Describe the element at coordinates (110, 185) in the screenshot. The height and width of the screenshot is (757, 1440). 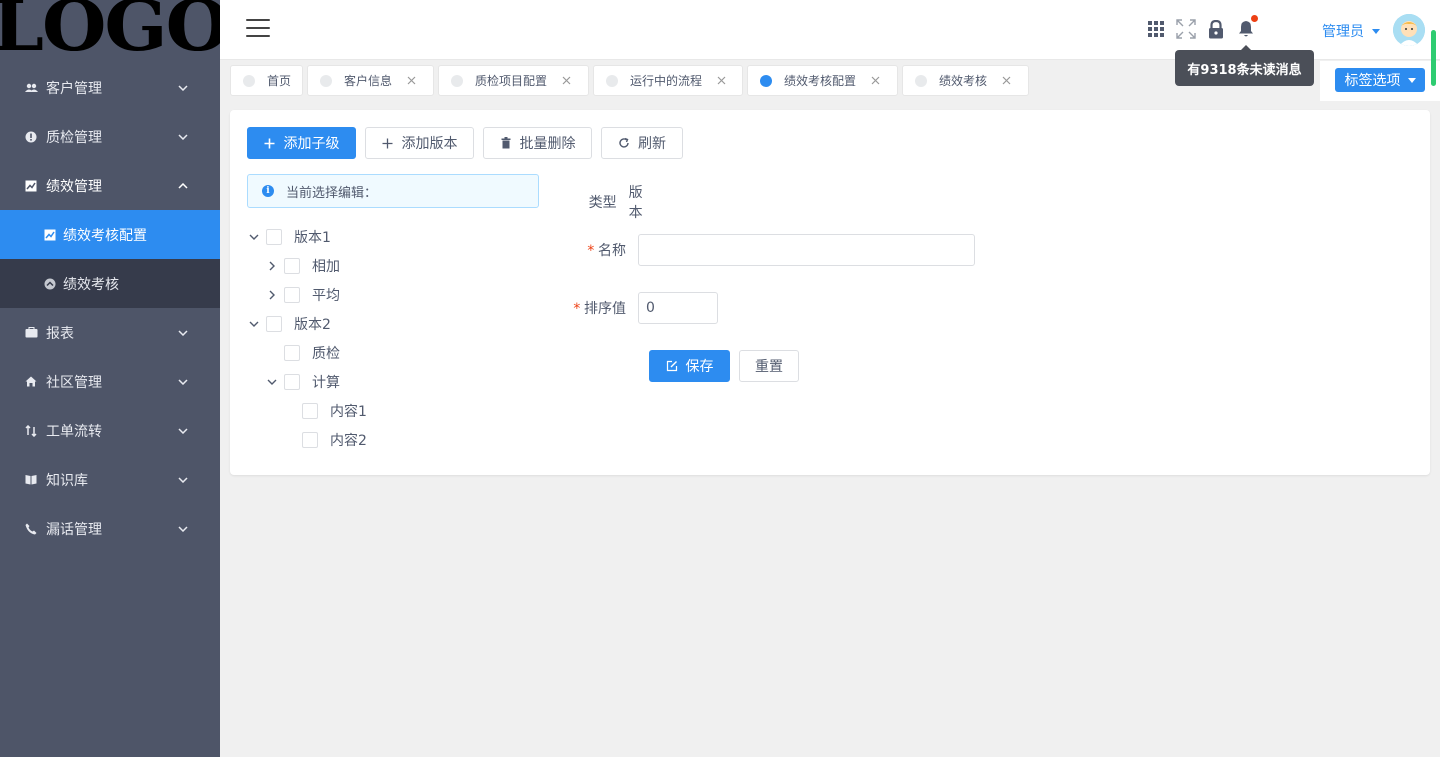
I see `sidebar-item-performance: 绩效管理` at that location.